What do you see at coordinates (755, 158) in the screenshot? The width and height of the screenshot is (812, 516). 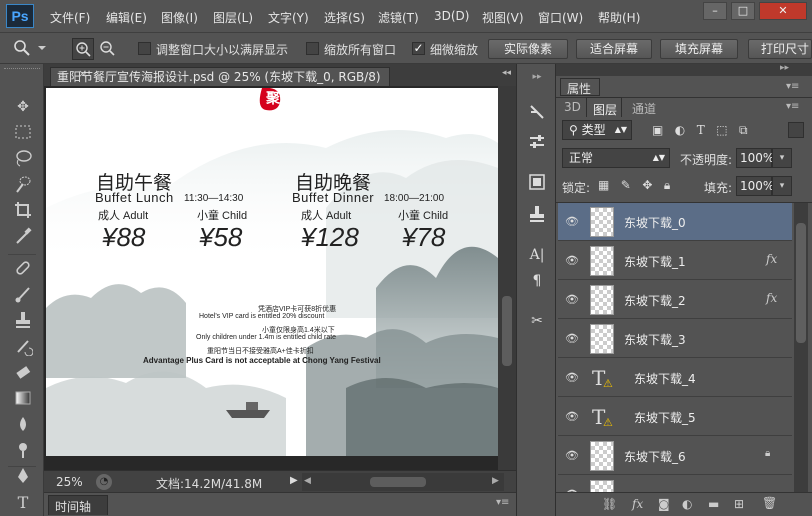 I see `opacity-input: 100%` at bounding box center [755, 158].